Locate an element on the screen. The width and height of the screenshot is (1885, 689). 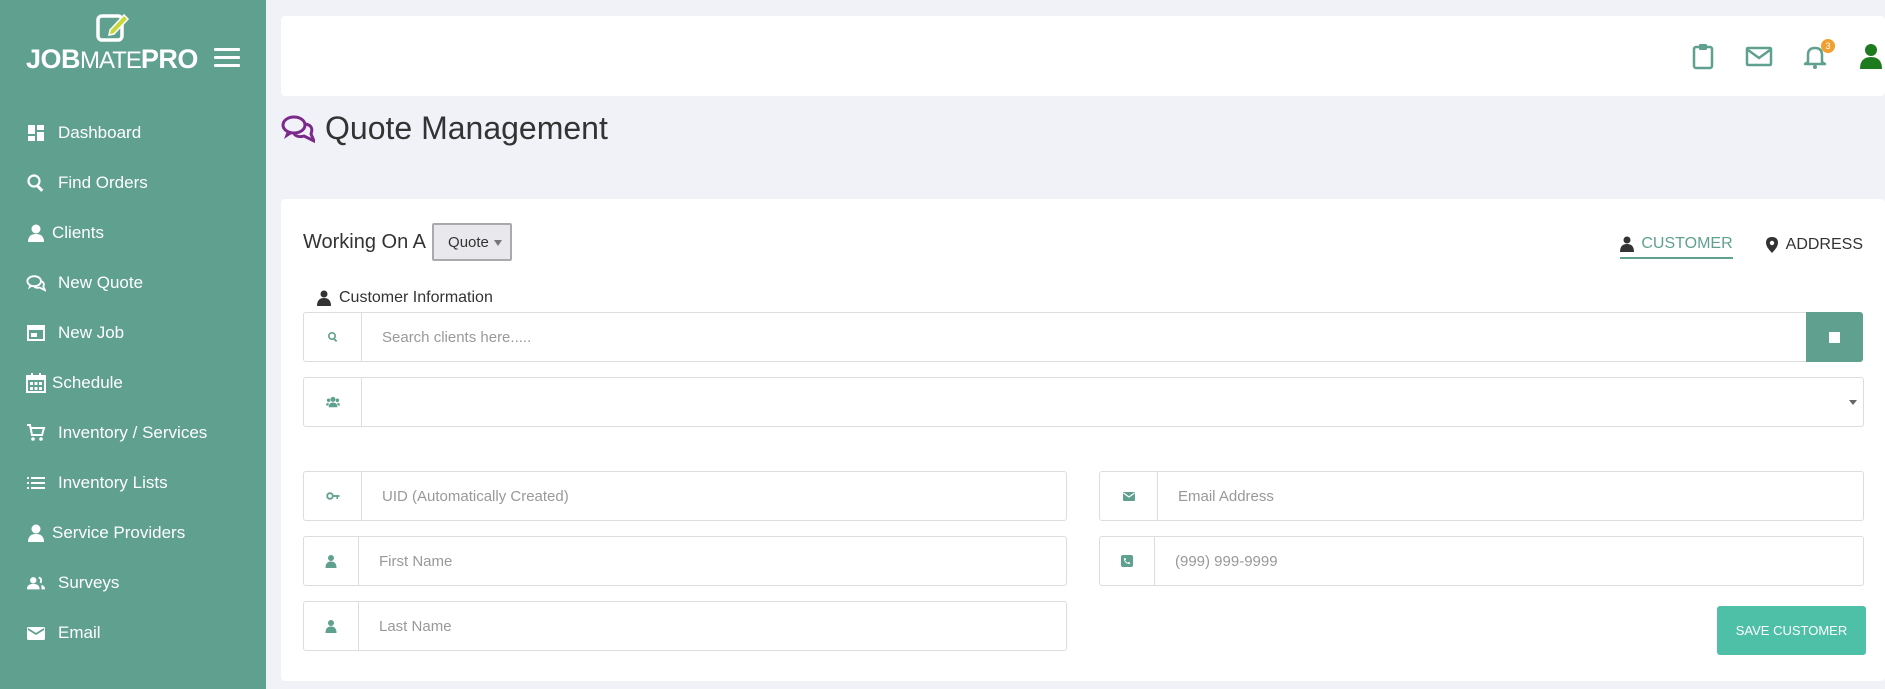
section-label: Customer Information is located at coordinates (405, 298).